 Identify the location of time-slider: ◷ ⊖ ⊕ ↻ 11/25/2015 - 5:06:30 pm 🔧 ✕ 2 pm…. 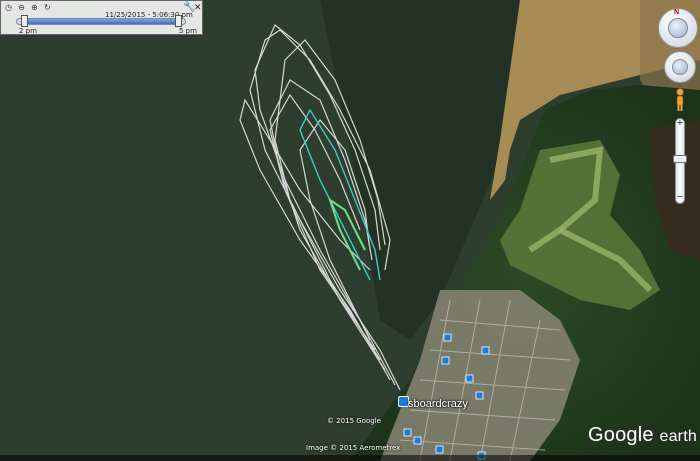
(101, 17).